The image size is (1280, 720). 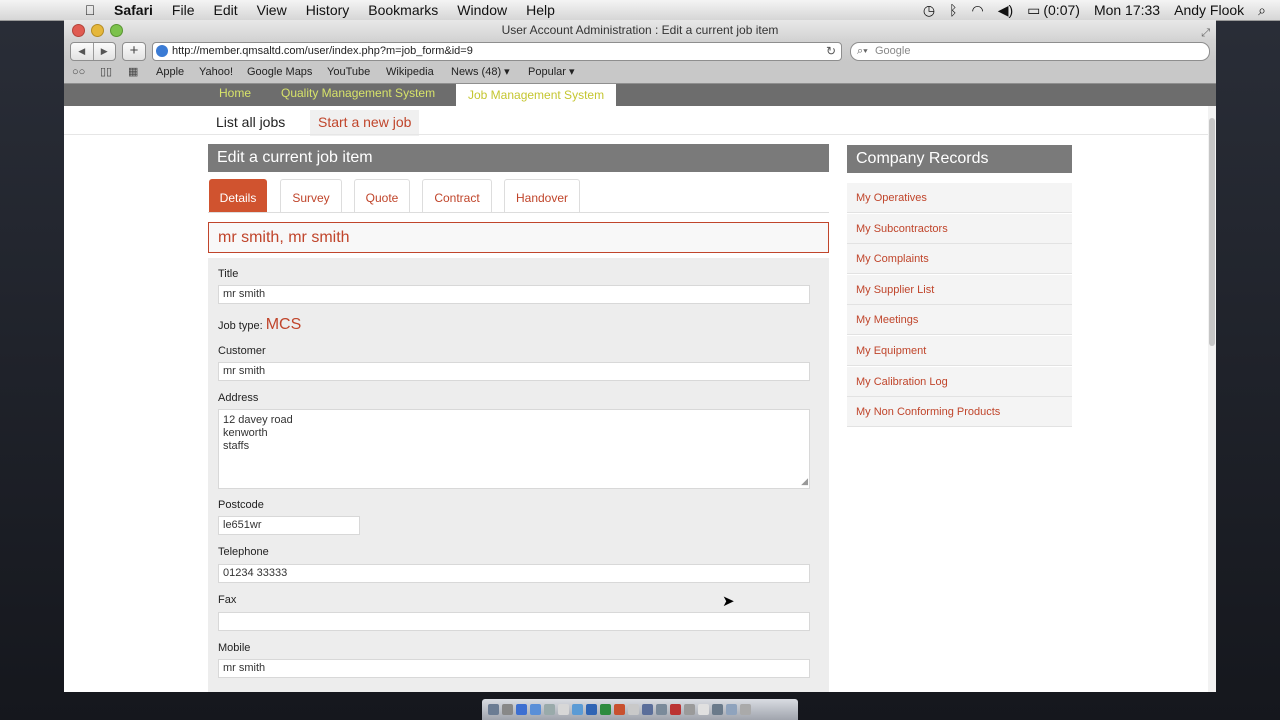 I want to click on dock-finder-icon, so click(x=493, y=709).